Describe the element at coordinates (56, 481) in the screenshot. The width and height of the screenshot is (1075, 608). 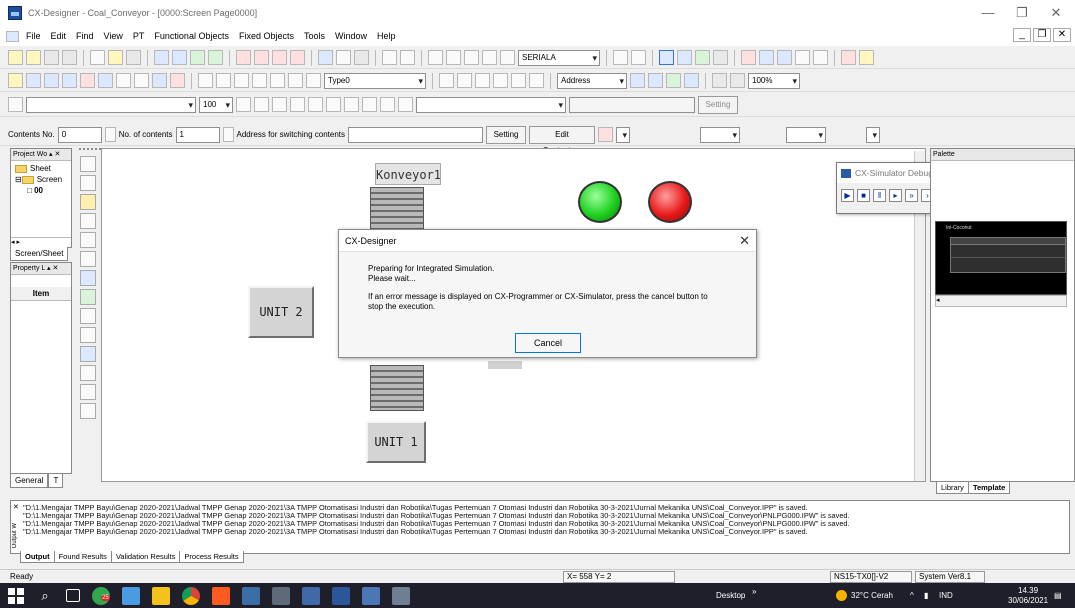
I see `tab-t: T` at that location.